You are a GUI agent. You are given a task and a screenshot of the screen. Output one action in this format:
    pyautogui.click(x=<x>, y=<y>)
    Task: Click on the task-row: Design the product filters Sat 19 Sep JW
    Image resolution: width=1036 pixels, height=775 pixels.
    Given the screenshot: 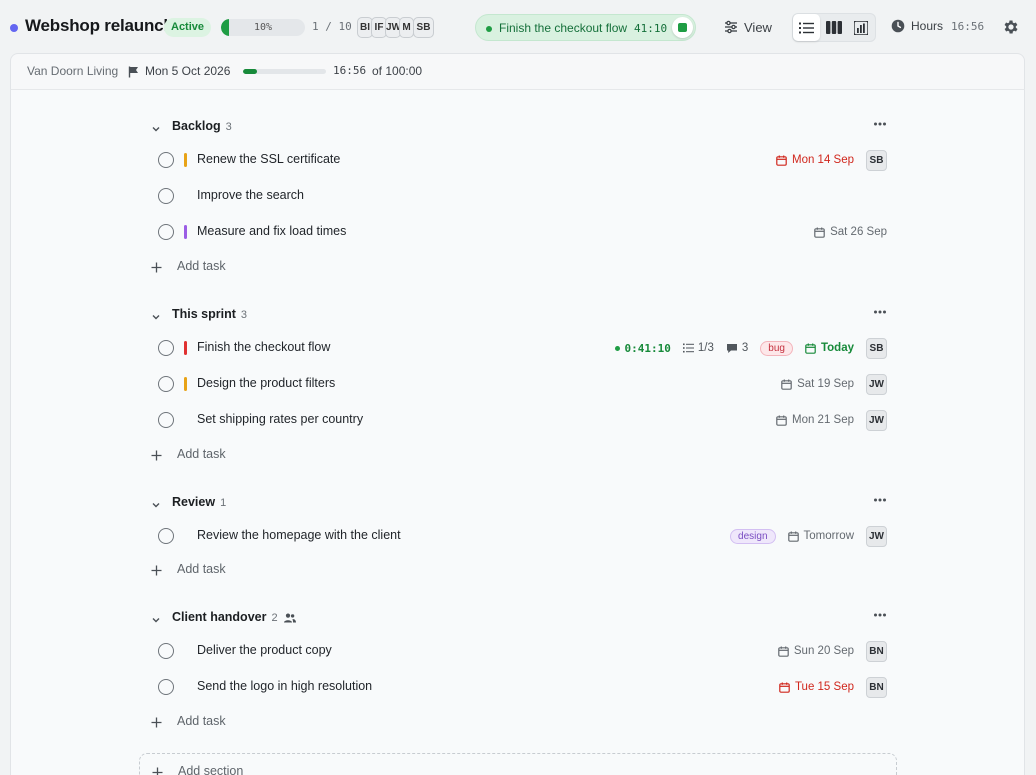 What is the action you would take?
    pyautogui.click(x=518, y=384)
    